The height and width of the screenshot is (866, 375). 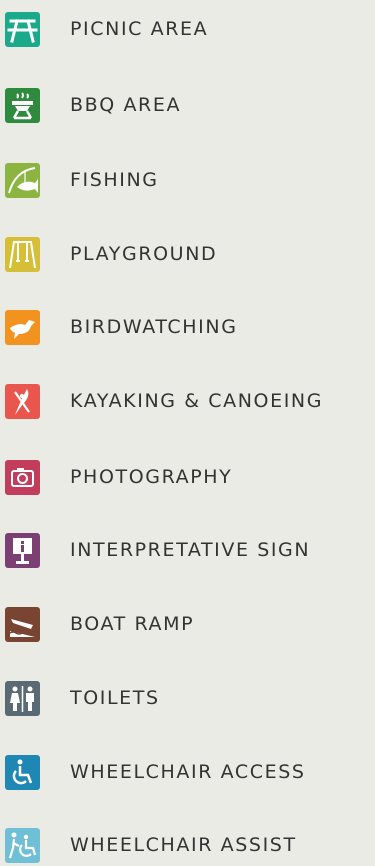 What do you see at coordinates (22, 698) in the screenshot?
I see `toilets-icon` at bounding box center [22, 698].